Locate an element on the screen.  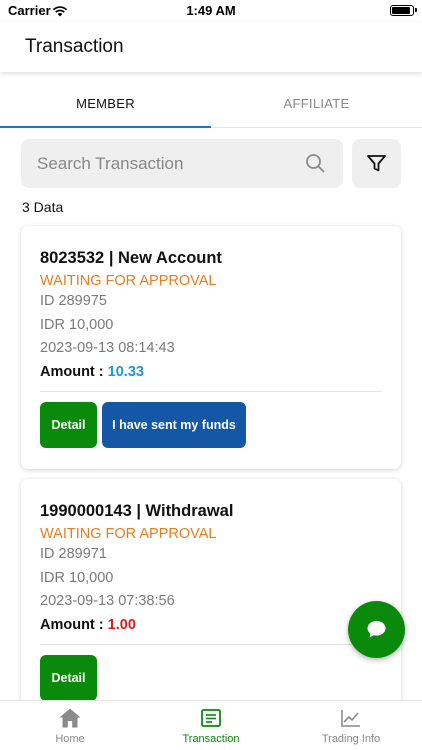
app-header: Transaction is located at coordinates (211, 47).